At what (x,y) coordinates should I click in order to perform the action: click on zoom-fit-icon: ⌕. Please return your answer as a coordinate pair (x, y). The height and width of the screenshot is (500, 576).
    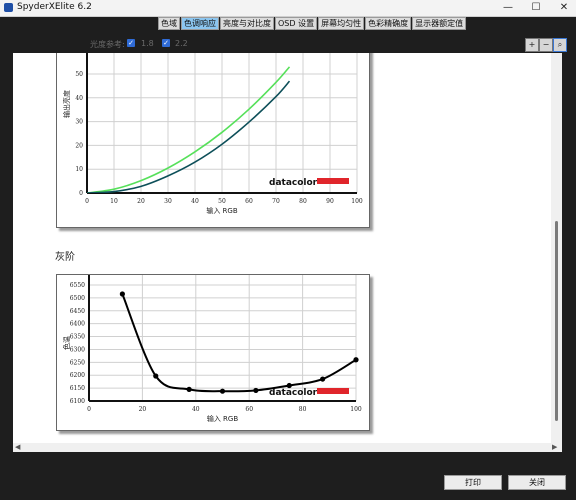
    Looking at the image, I should click on (560, 45).